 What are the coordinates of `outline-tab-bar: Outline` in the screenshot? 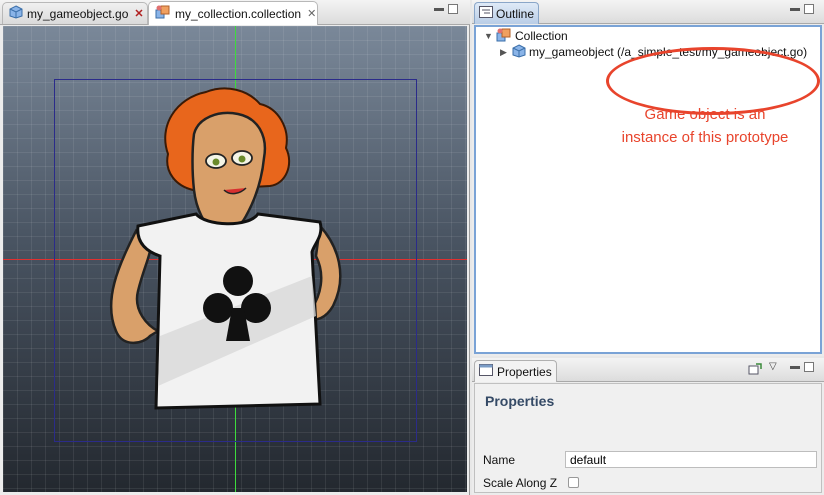 It's located at (648, 12).